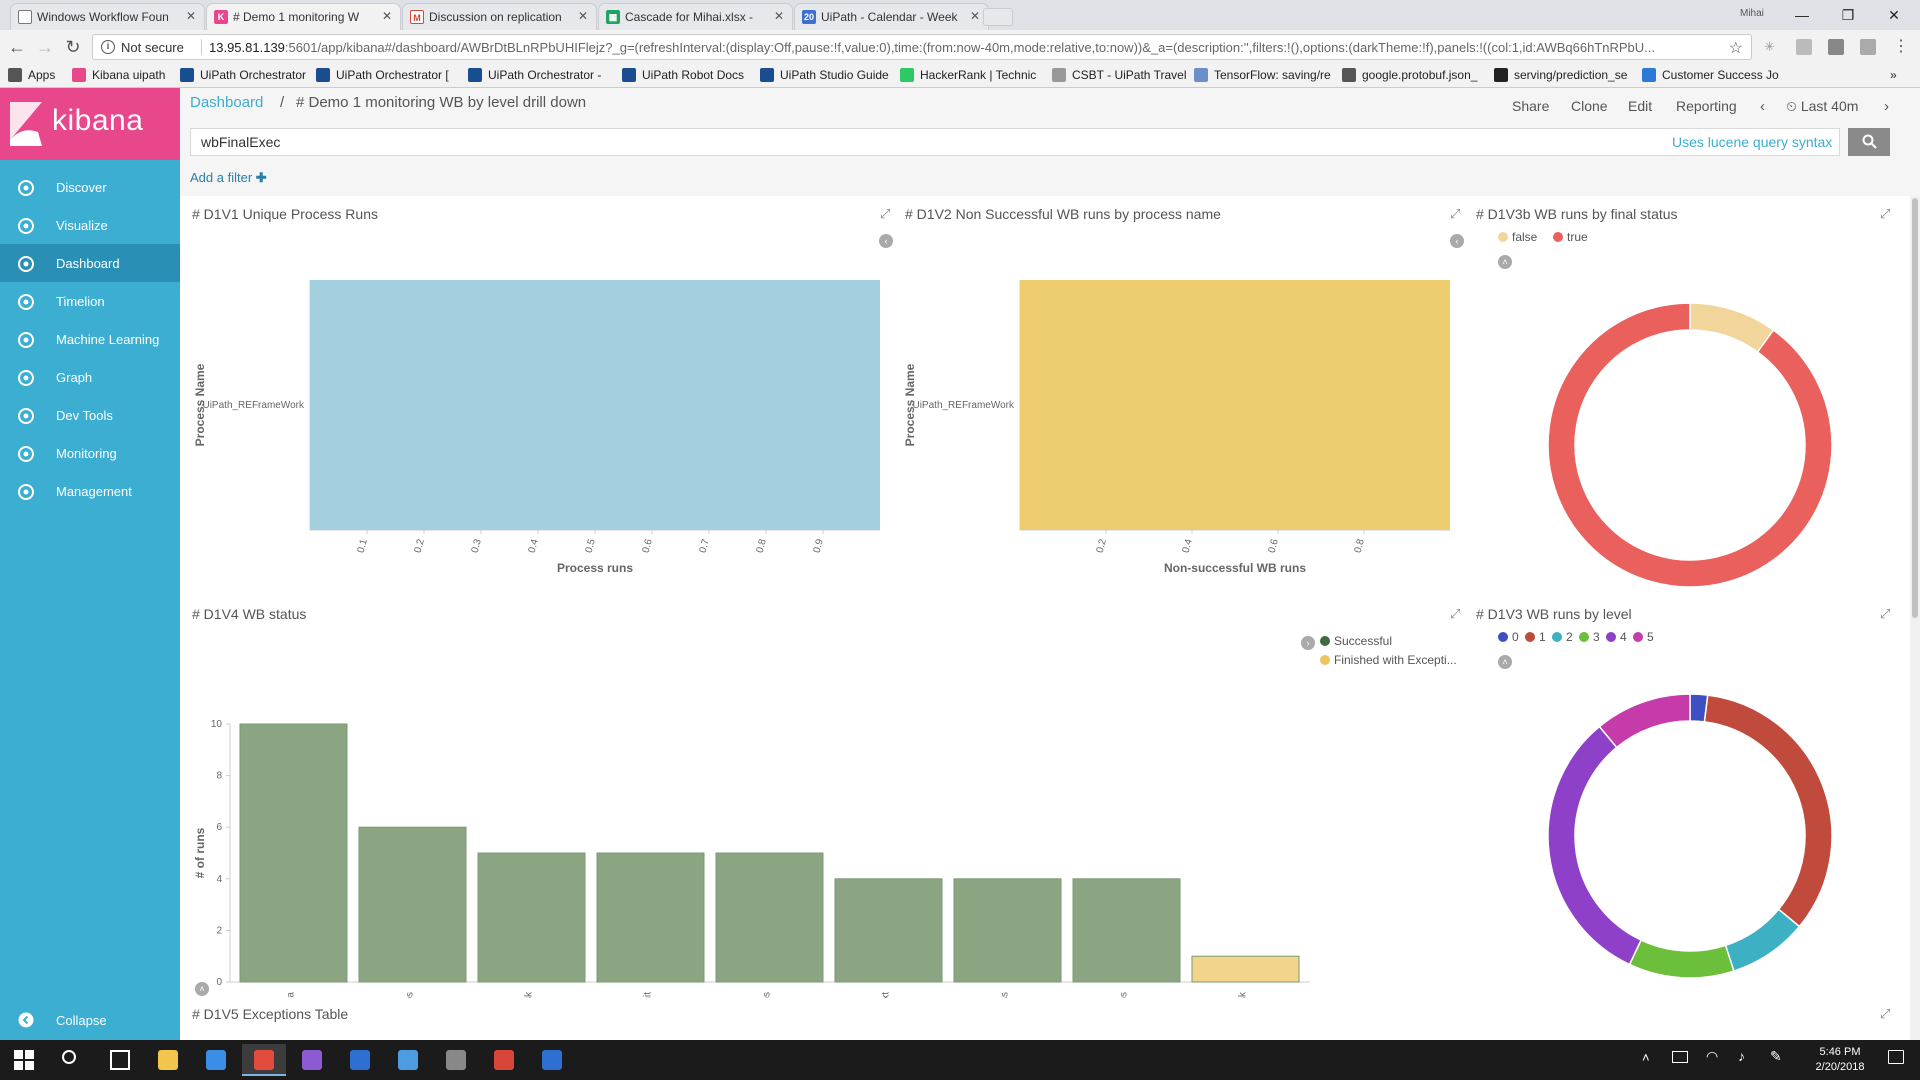 The height and width of the screenshot is (1080, 1920). What do you see at coordinates (1560, 75) in the screenshot?
I see `bookmark-item: serving/prediction_se` at bounding box center [1560, 75].